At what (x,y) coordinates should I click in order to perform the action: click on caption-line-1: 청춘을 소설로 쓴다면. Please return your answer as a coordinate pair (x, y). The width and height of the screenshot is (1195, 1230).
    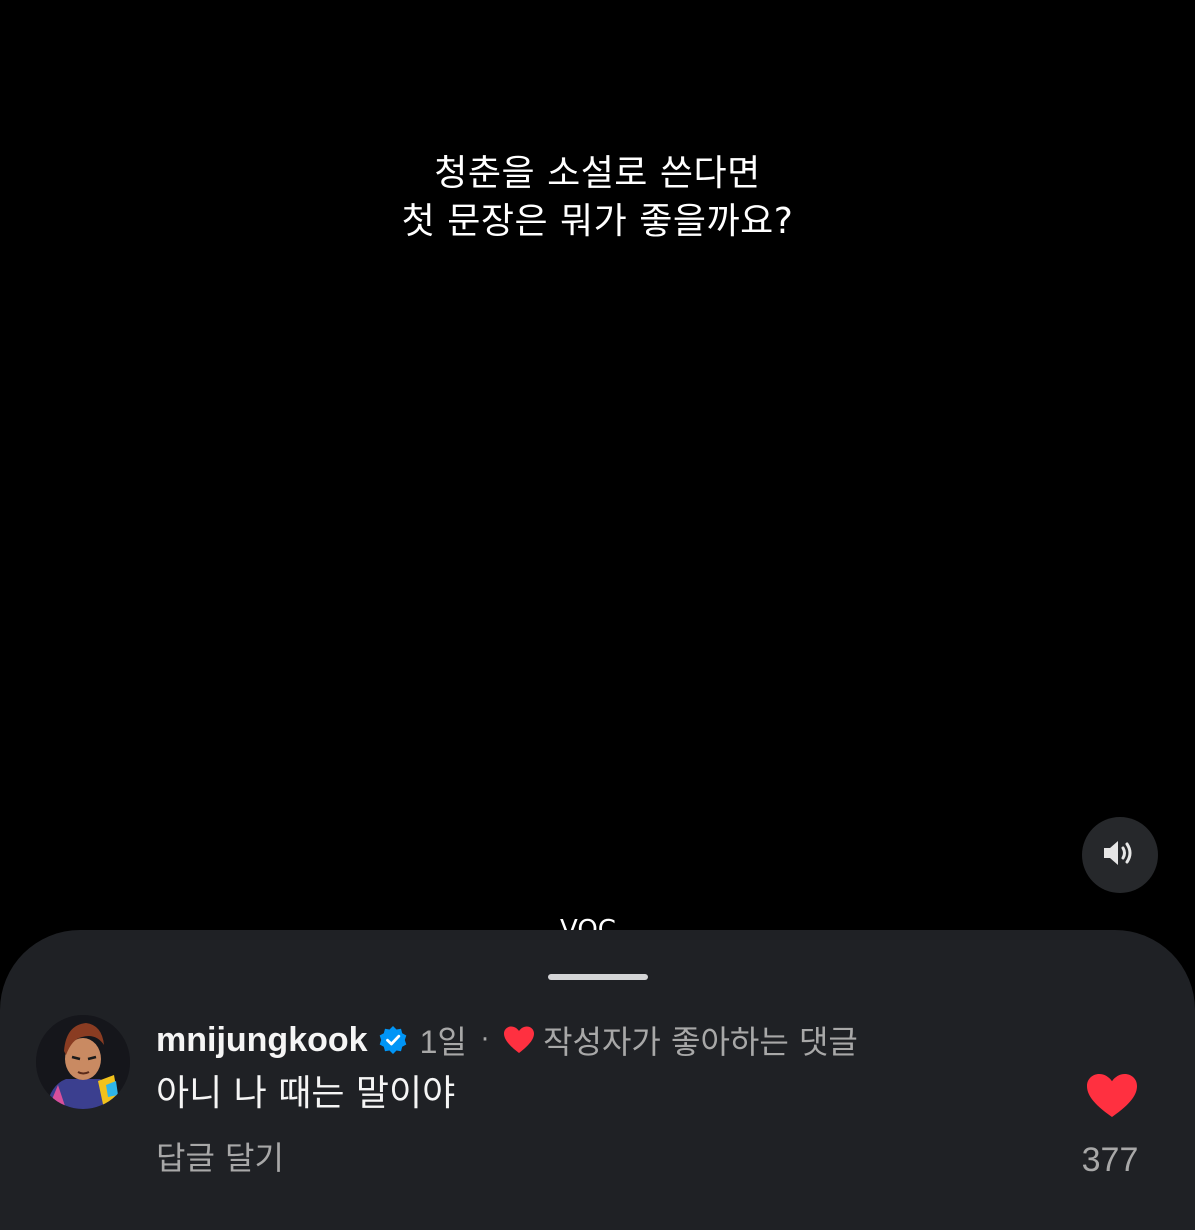
    Looking at the image, I should click on (597, 173).